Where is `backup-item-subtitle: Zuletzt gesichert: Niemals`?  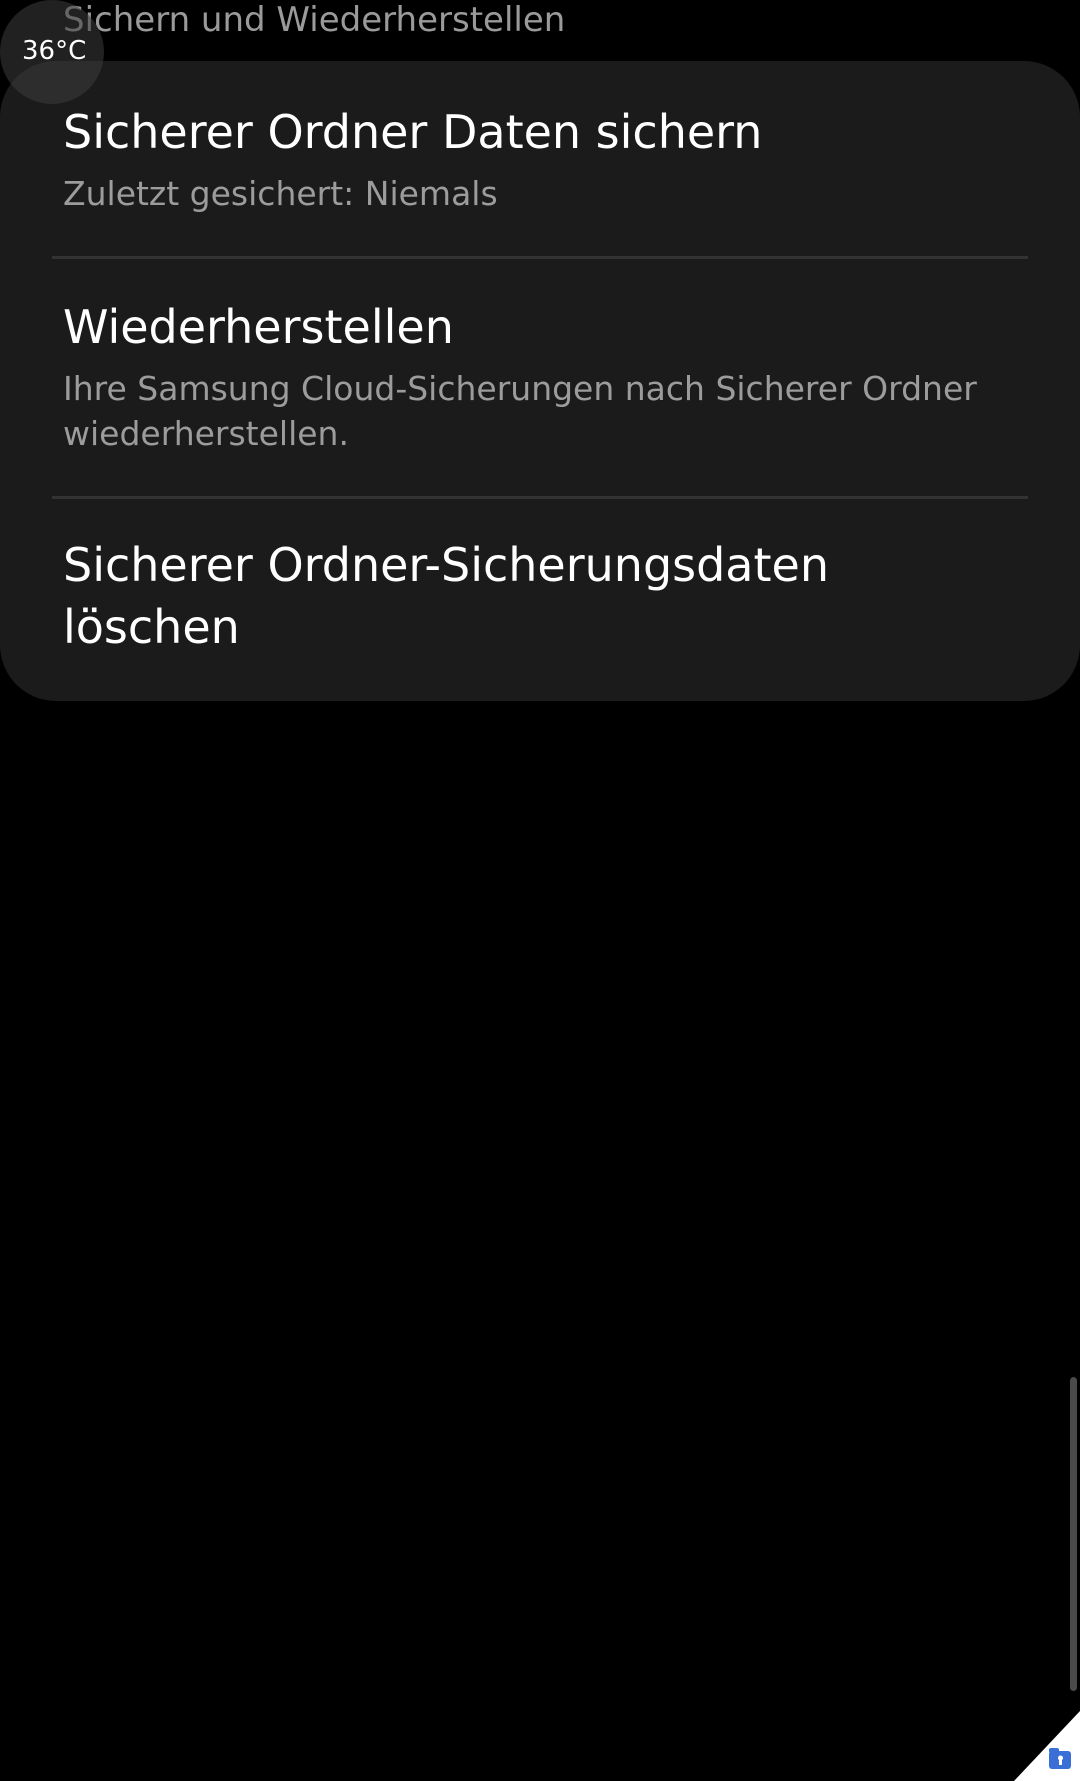 backup-item-subtitle: Zuletzt gesichert: Niemals is located at coordinates (280, 193).